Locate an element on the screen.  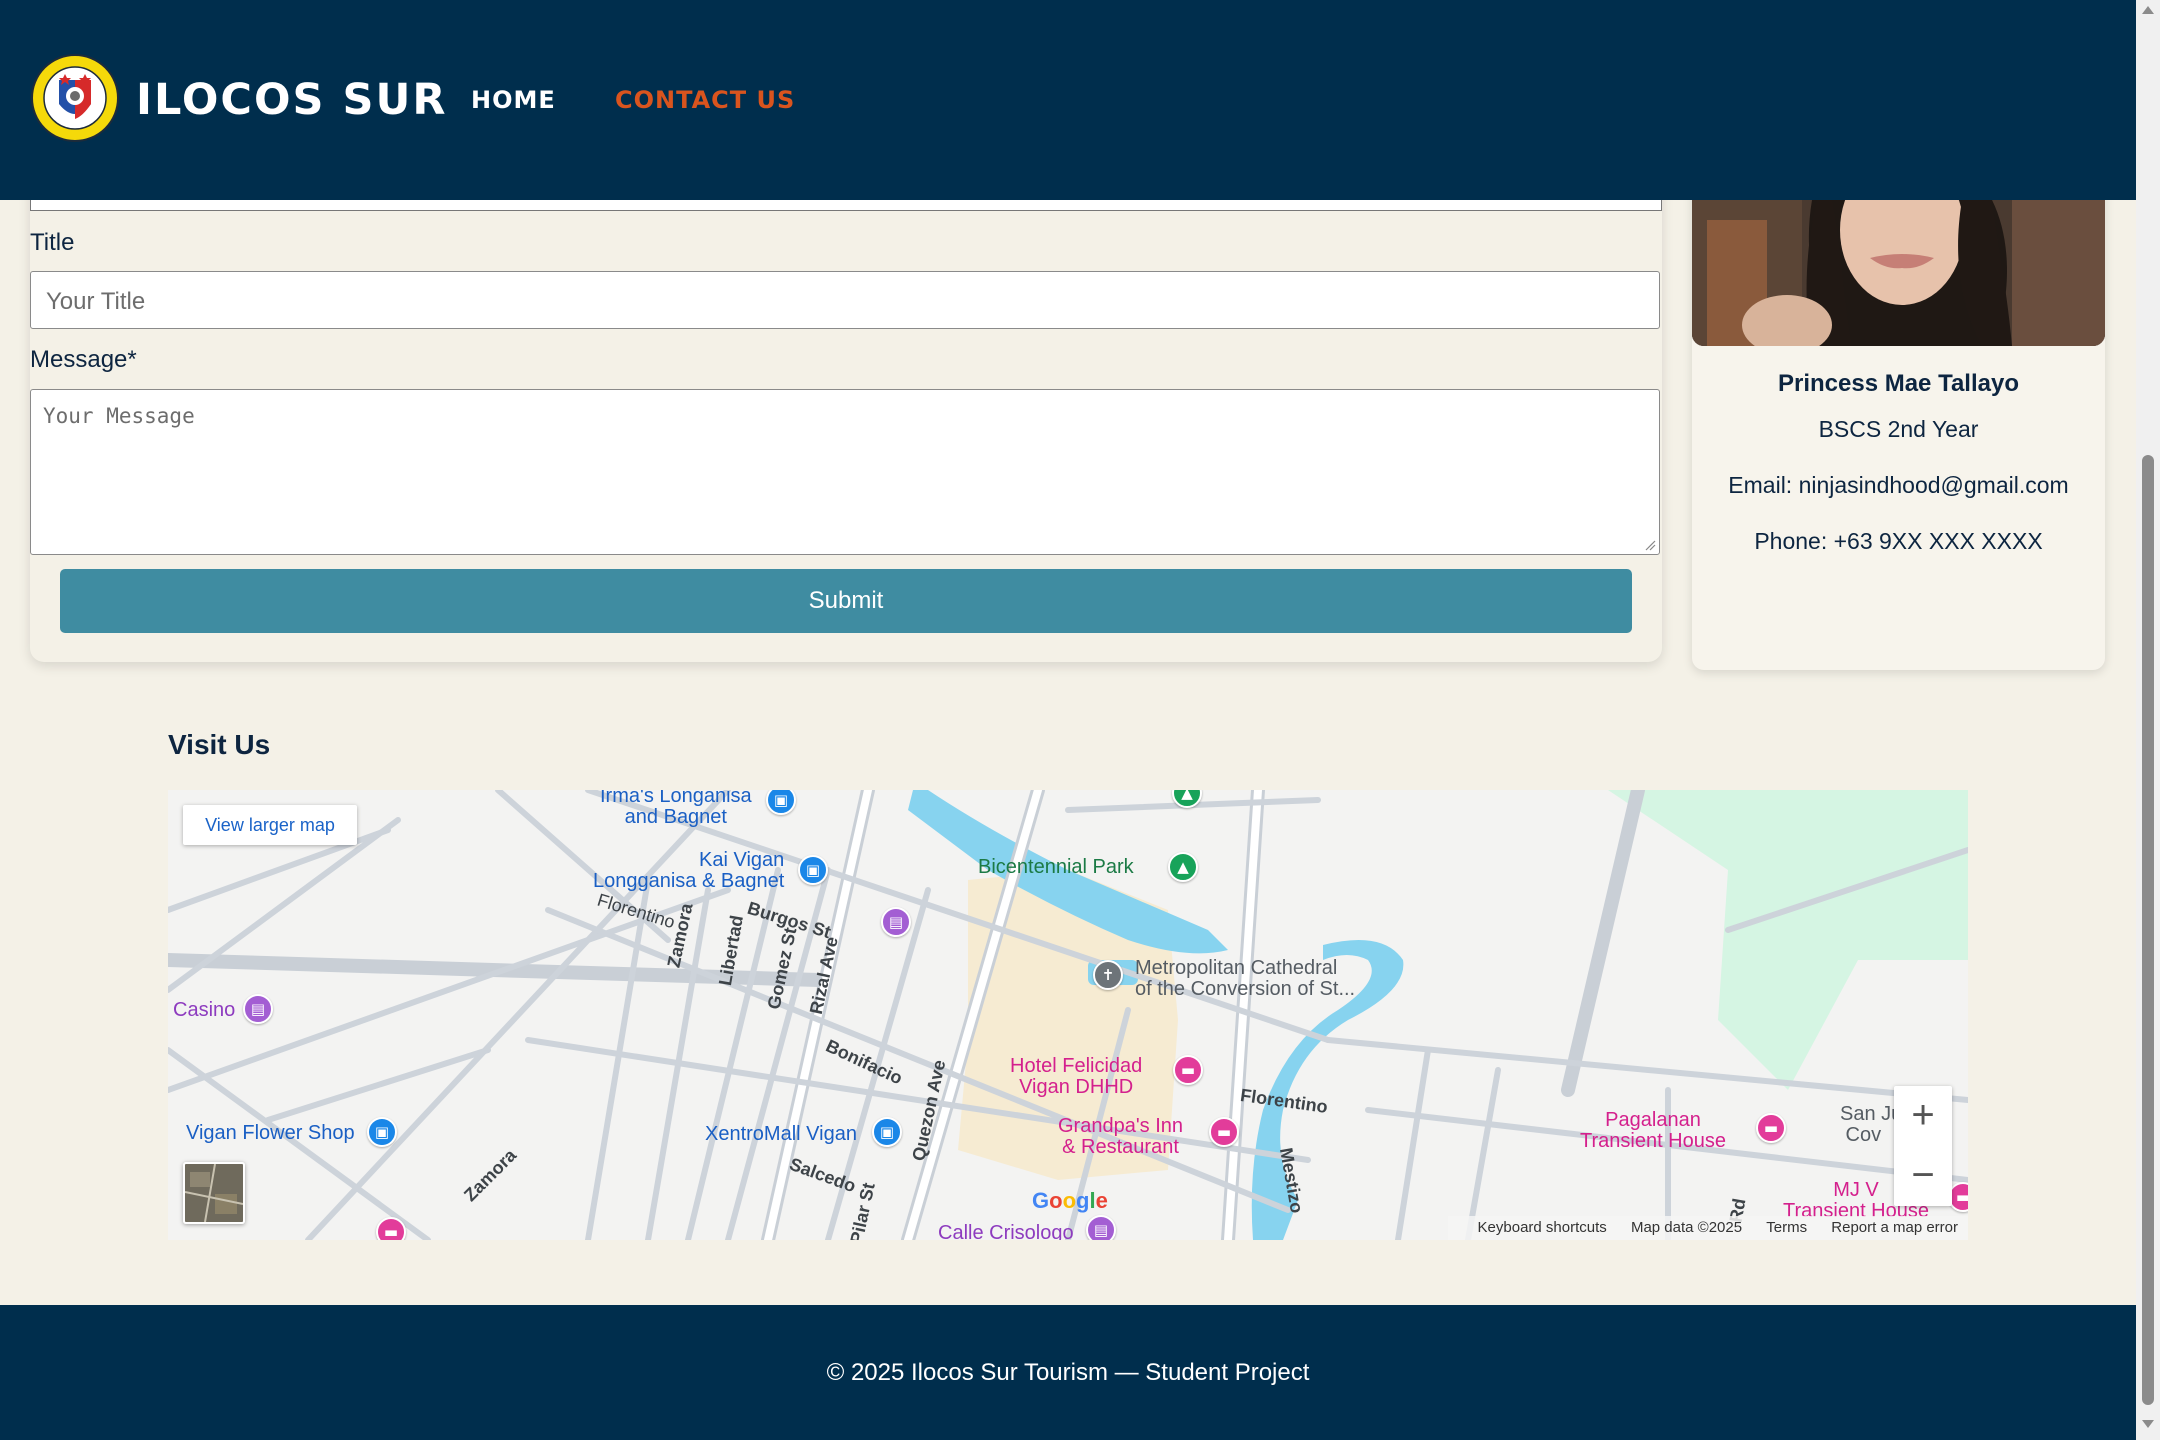
profile-phone: Phone: +63 9XX XXX XXXX is located at coordinates (1898, 541).